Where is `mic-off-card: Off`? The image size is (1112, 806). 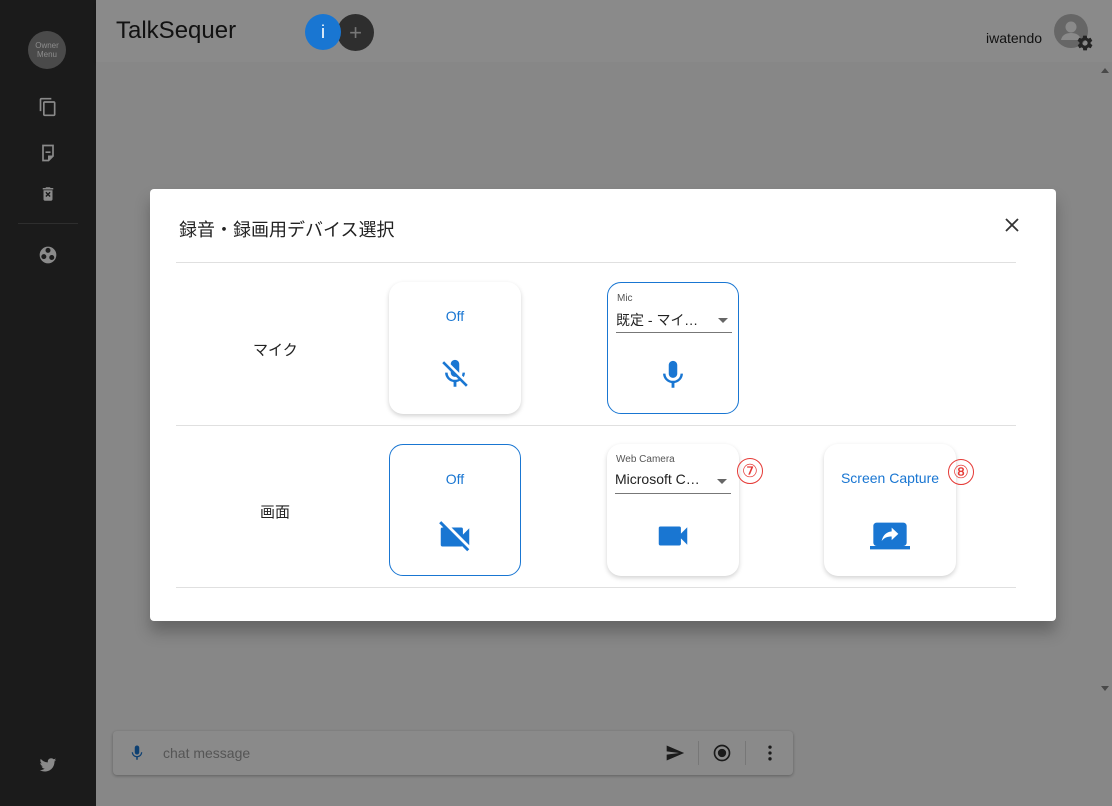 mic-off-card: Off is located at coordinates (455, 348).